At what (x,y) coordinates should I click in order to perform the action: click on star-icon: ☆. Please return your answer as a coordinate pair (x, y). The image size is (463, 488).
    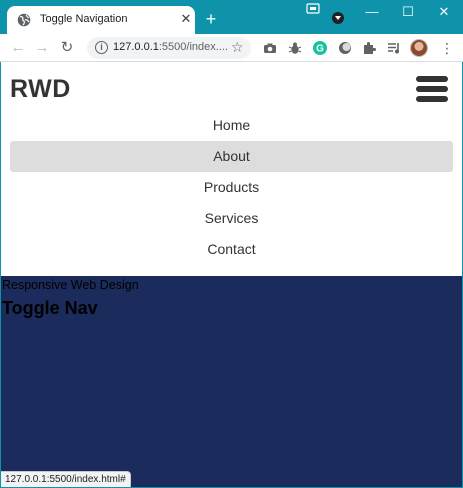
    Looking at the image, I should click on (237, 47).